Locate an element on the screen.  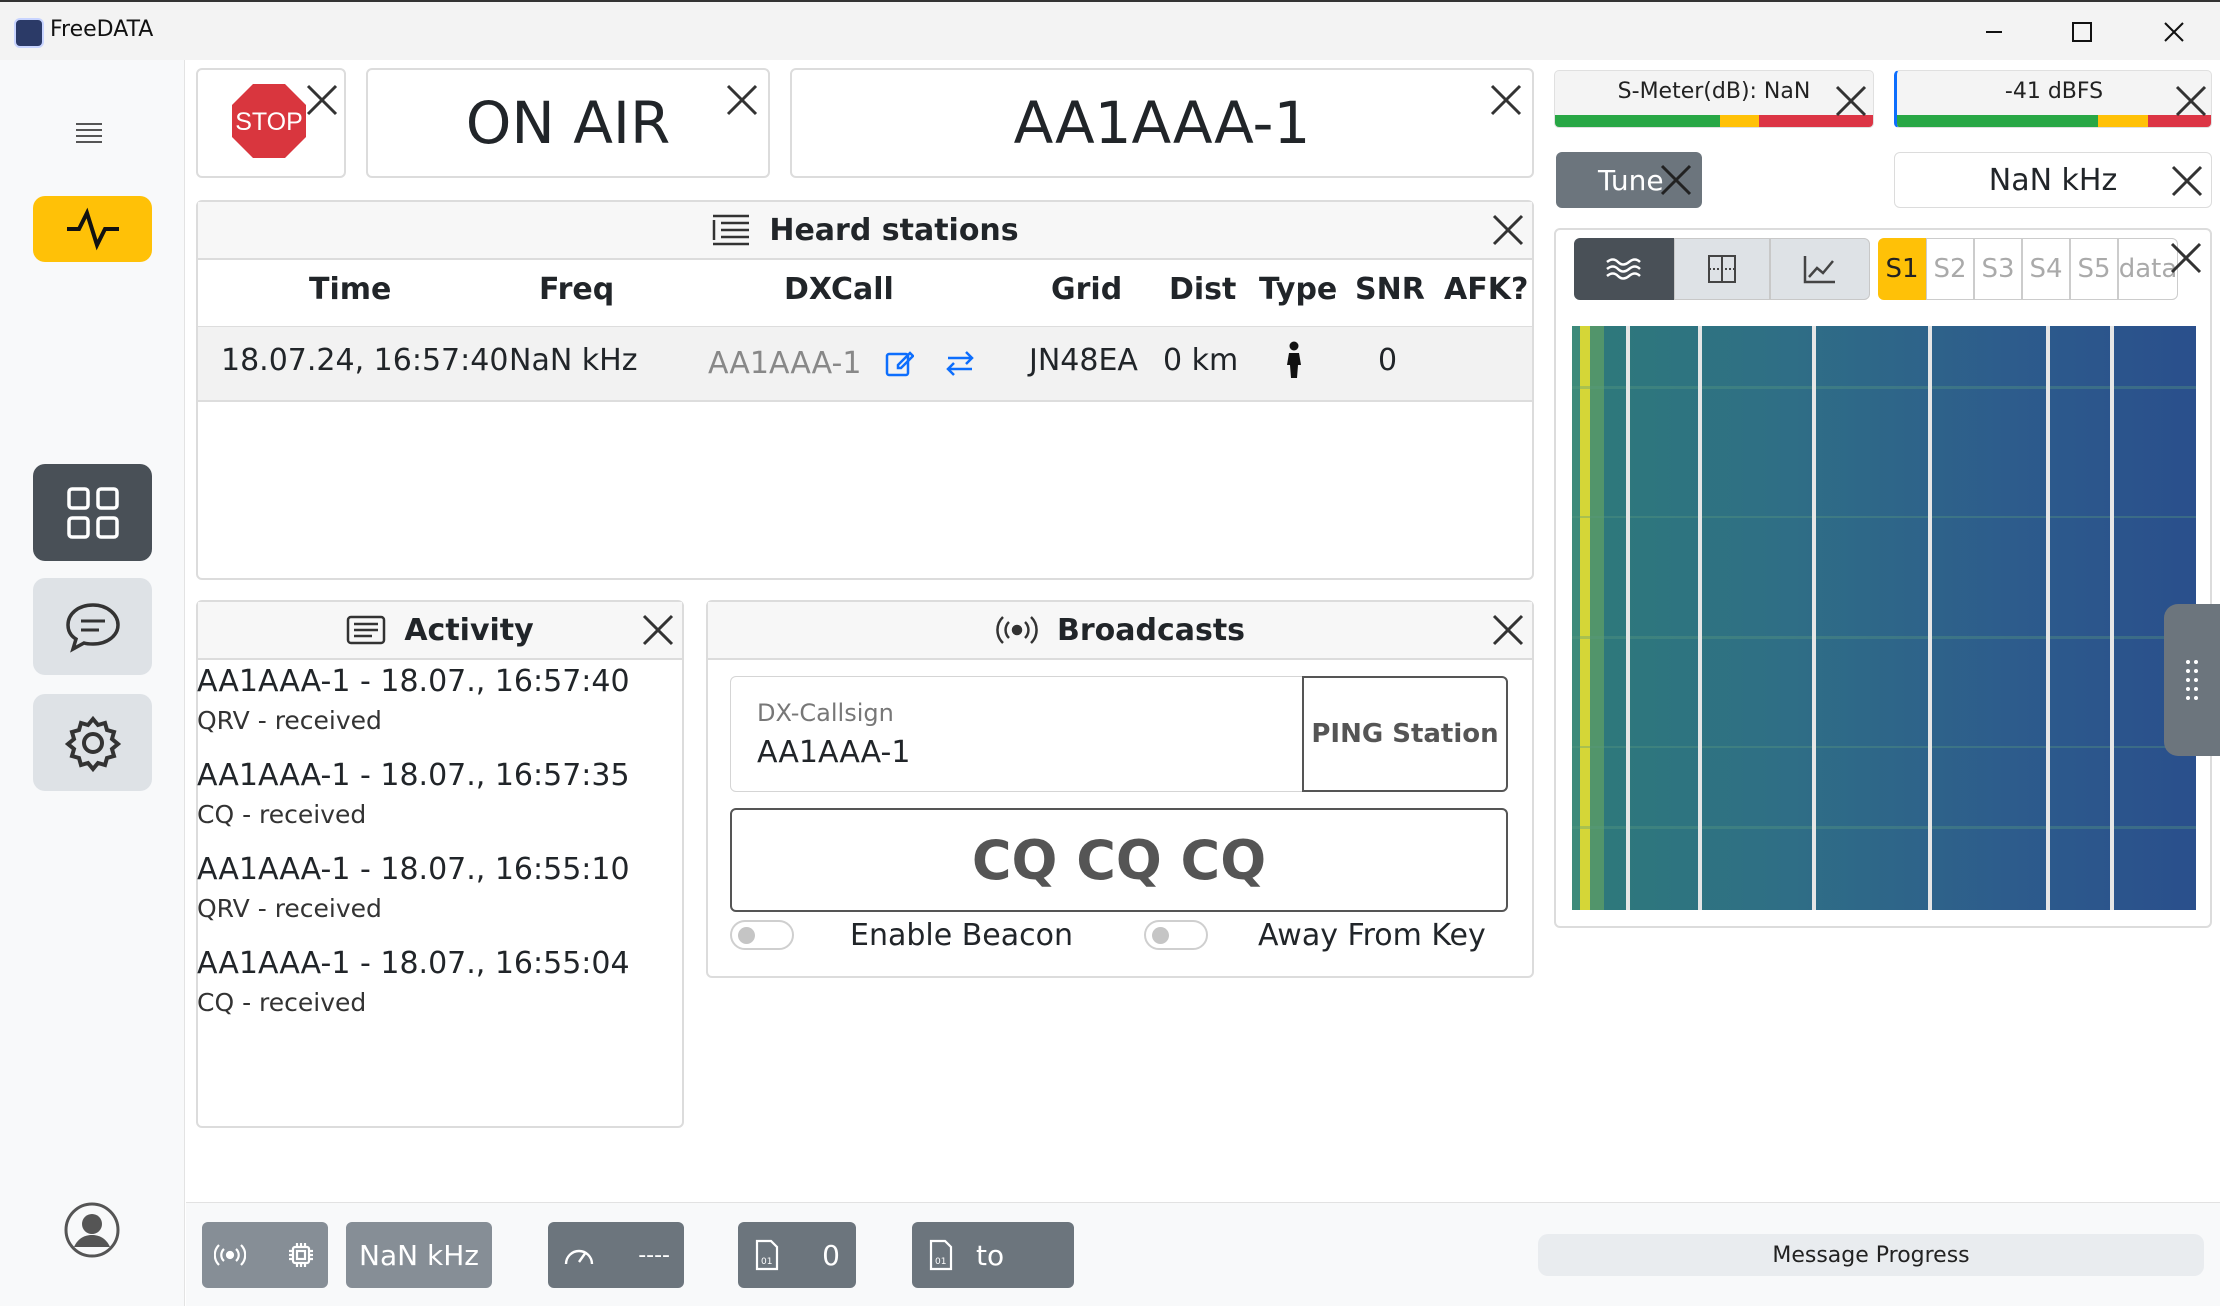
start-session-button is located at coordinates (960, 365).